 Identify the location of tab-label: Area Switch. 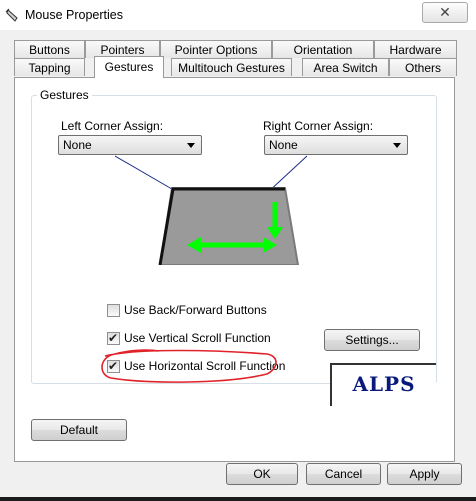
(345, 68).